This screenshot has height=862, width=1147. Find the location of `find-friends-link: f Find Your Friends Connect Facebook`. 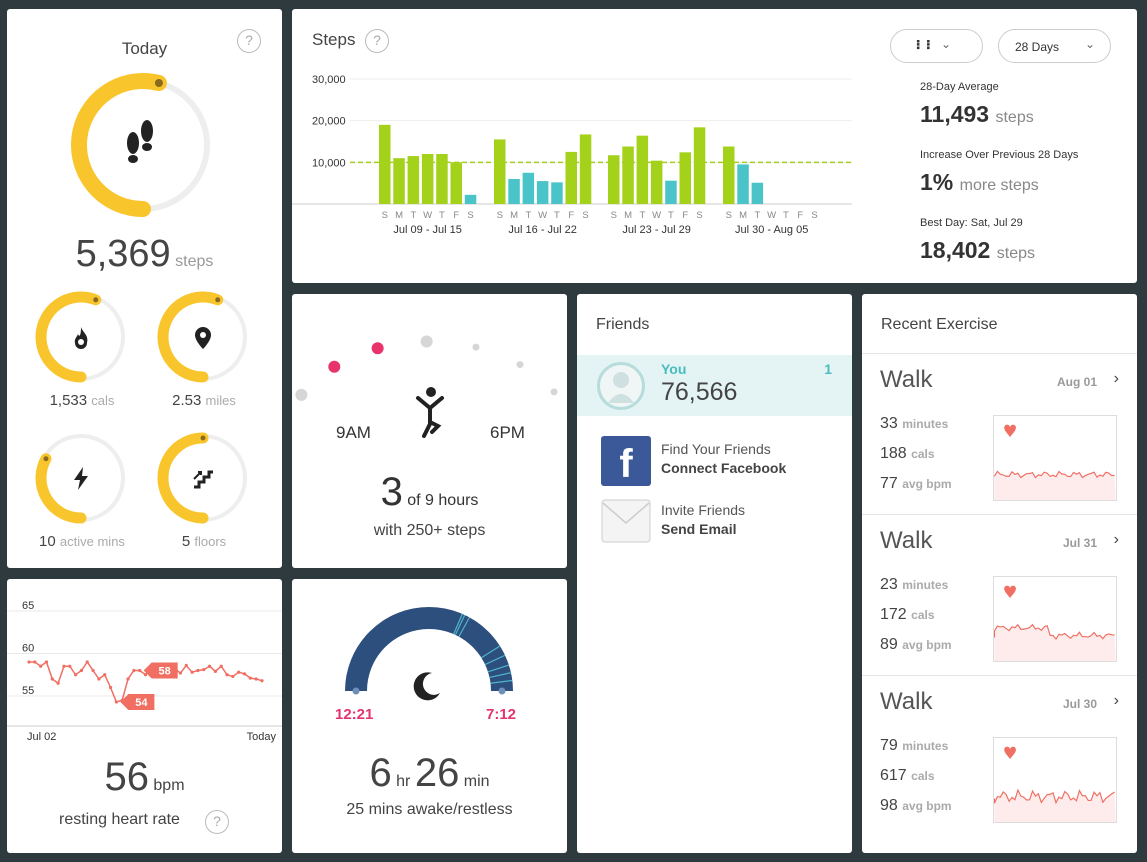

find-friends-link: f Find Your Friends Connect Facebook is located at coordinates (716, 461).